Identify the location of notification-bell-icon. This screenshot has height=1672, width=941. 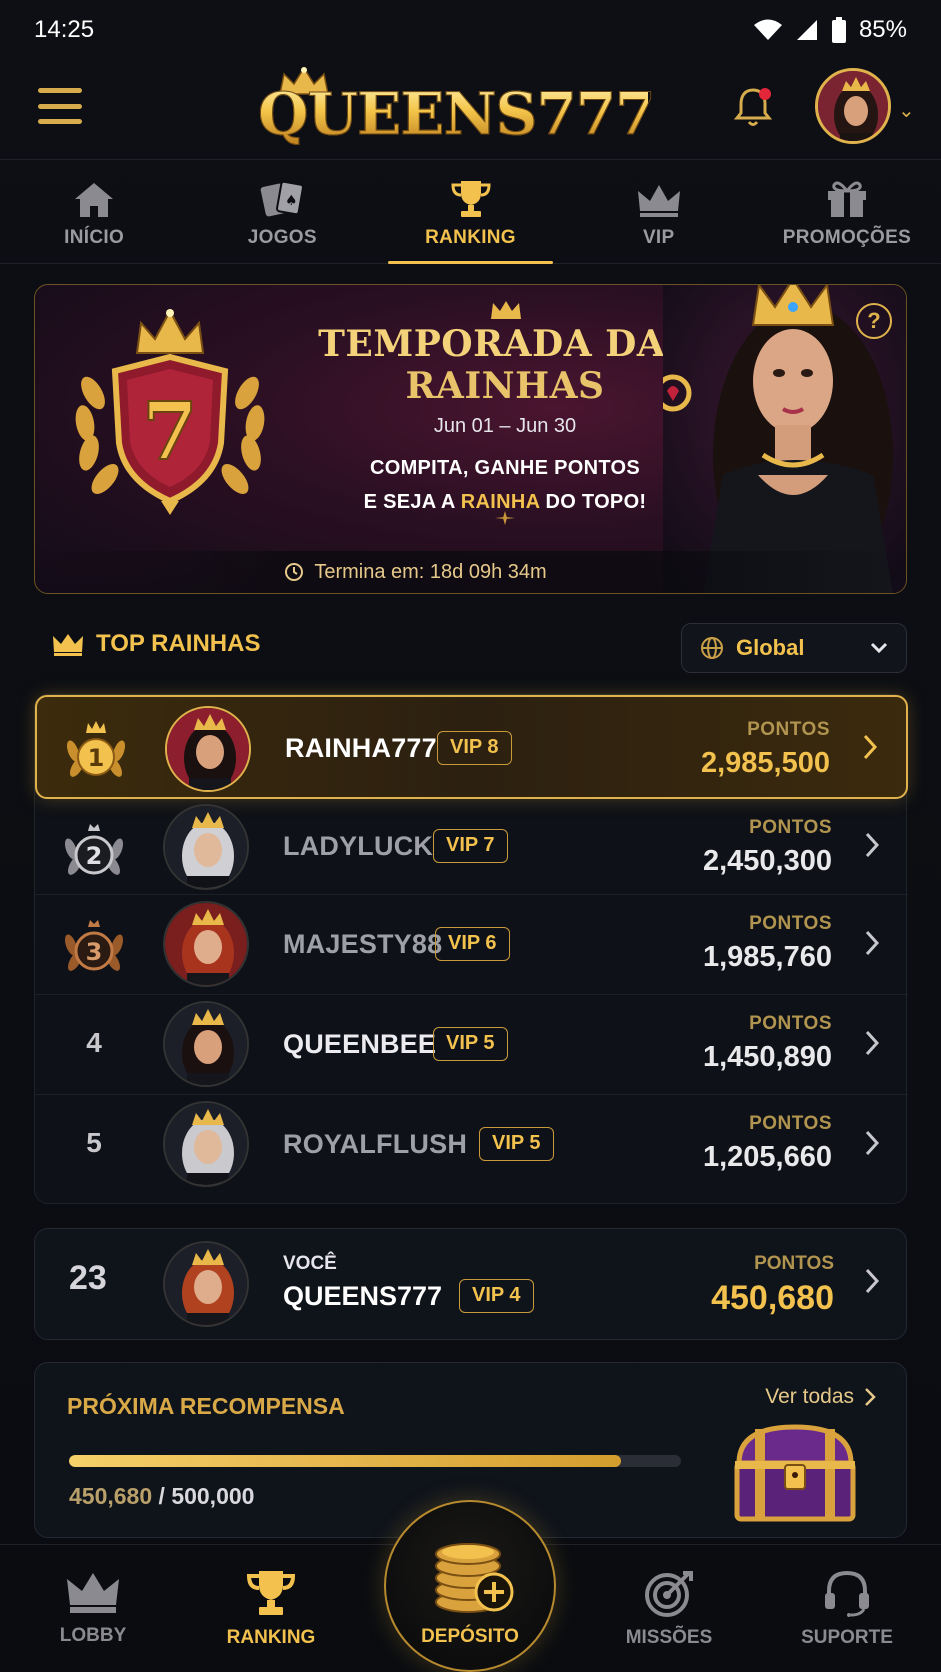
(753, 107).